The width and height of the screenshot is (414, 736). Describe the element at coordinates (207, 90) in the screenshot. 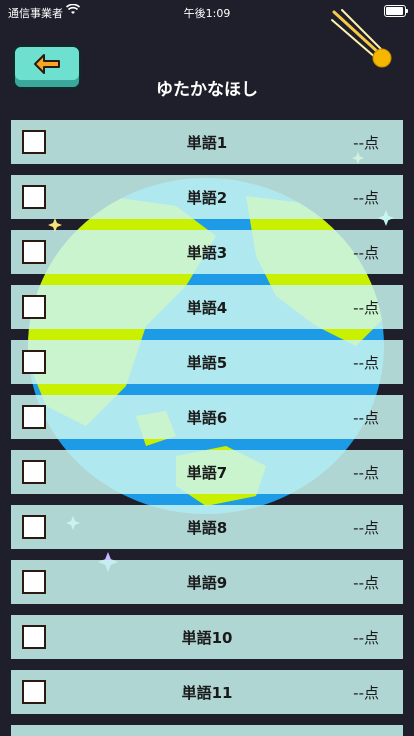

I see `page-title: ゆたかなほし` at that location.